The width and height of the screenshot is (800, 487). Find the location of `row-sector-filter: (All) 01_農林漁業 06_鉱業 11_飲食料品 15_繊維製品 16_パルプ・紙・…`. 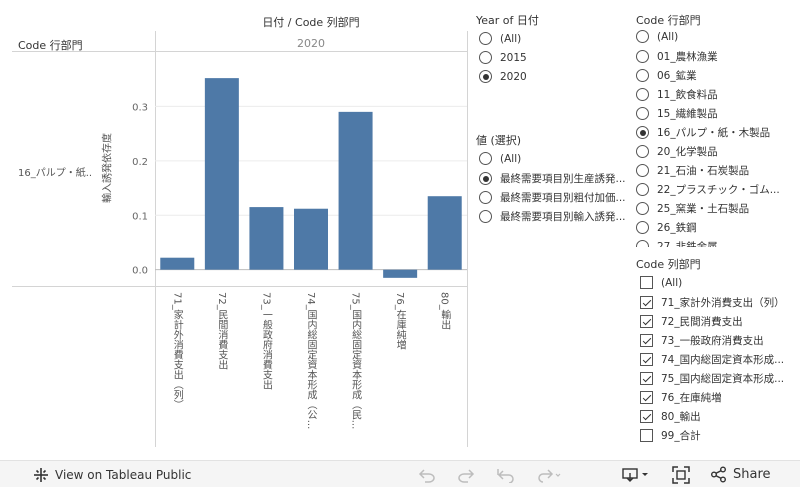

row-sector-filter: (All) 01_農林漁業 06_鉱業 11_飲食料品 15_繊維製品 16_パルプ・紙・… is located at coordinates (716, 138).